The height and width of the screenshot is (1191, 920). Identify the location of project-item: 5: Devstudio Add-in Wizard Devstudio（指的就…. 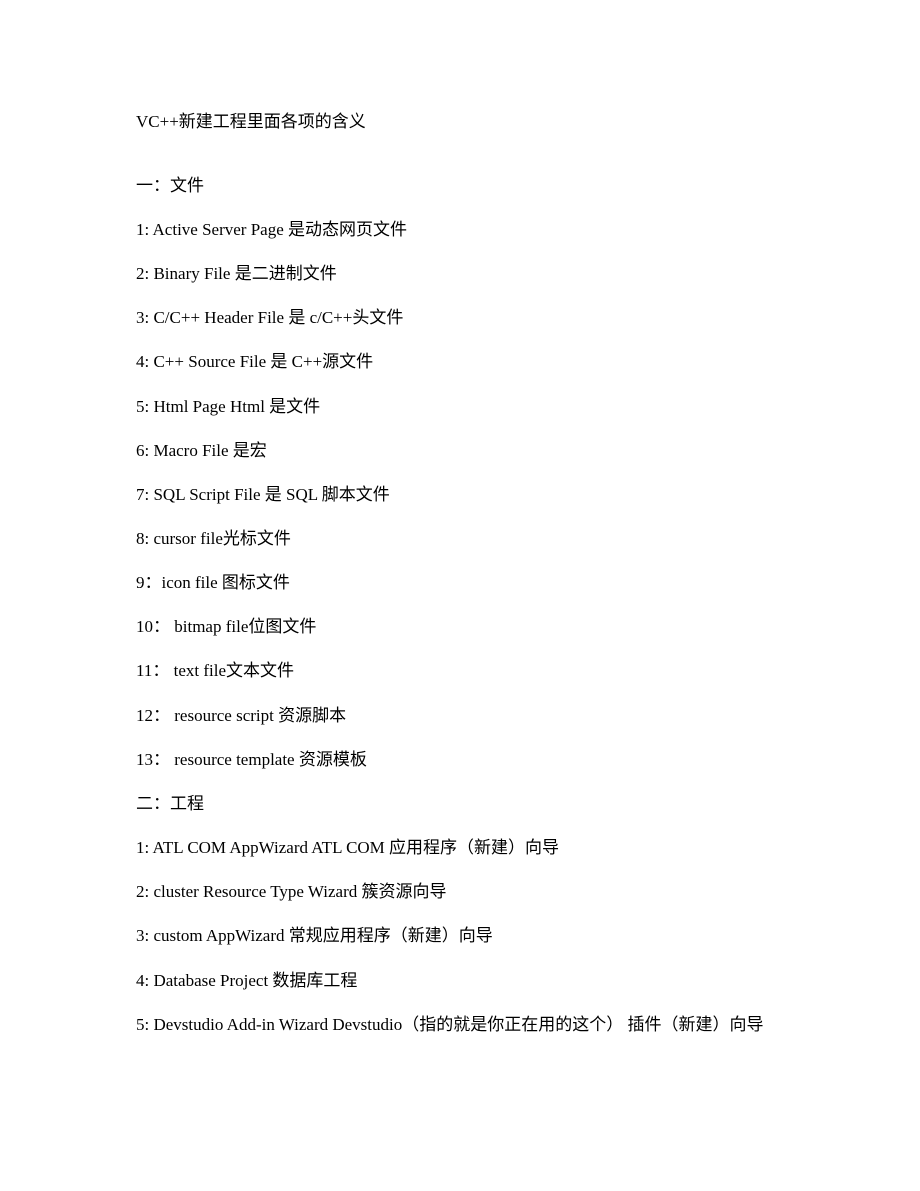
(450, 1024).